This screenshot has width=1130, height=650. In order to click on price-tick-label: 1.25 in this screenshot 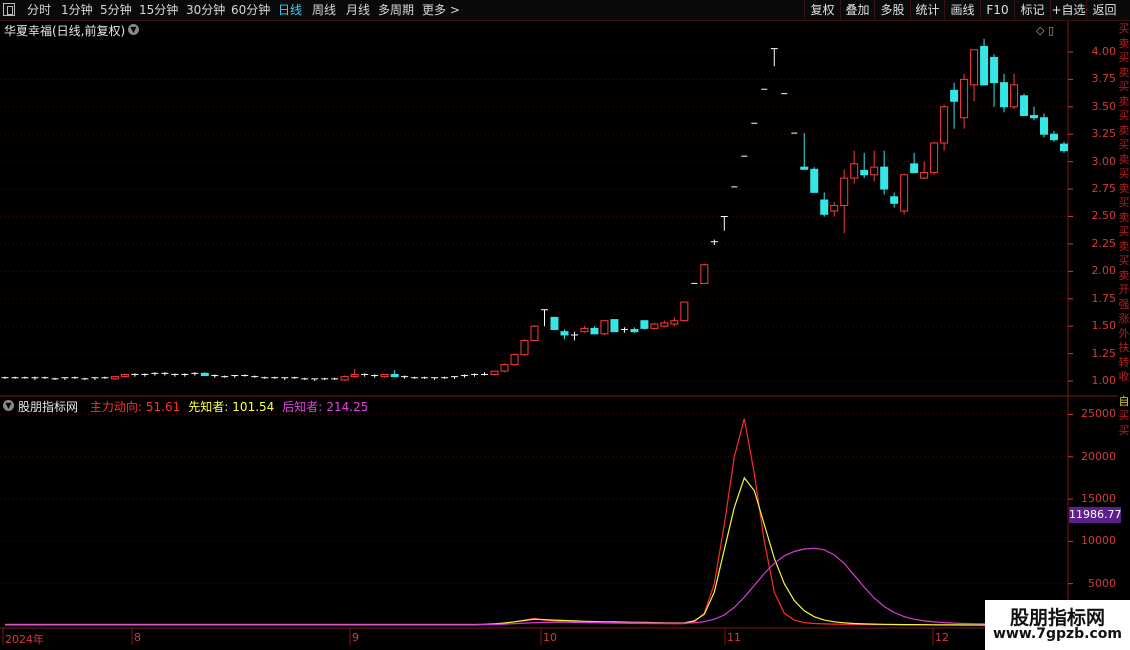, I will do `click(1104, 353)`.